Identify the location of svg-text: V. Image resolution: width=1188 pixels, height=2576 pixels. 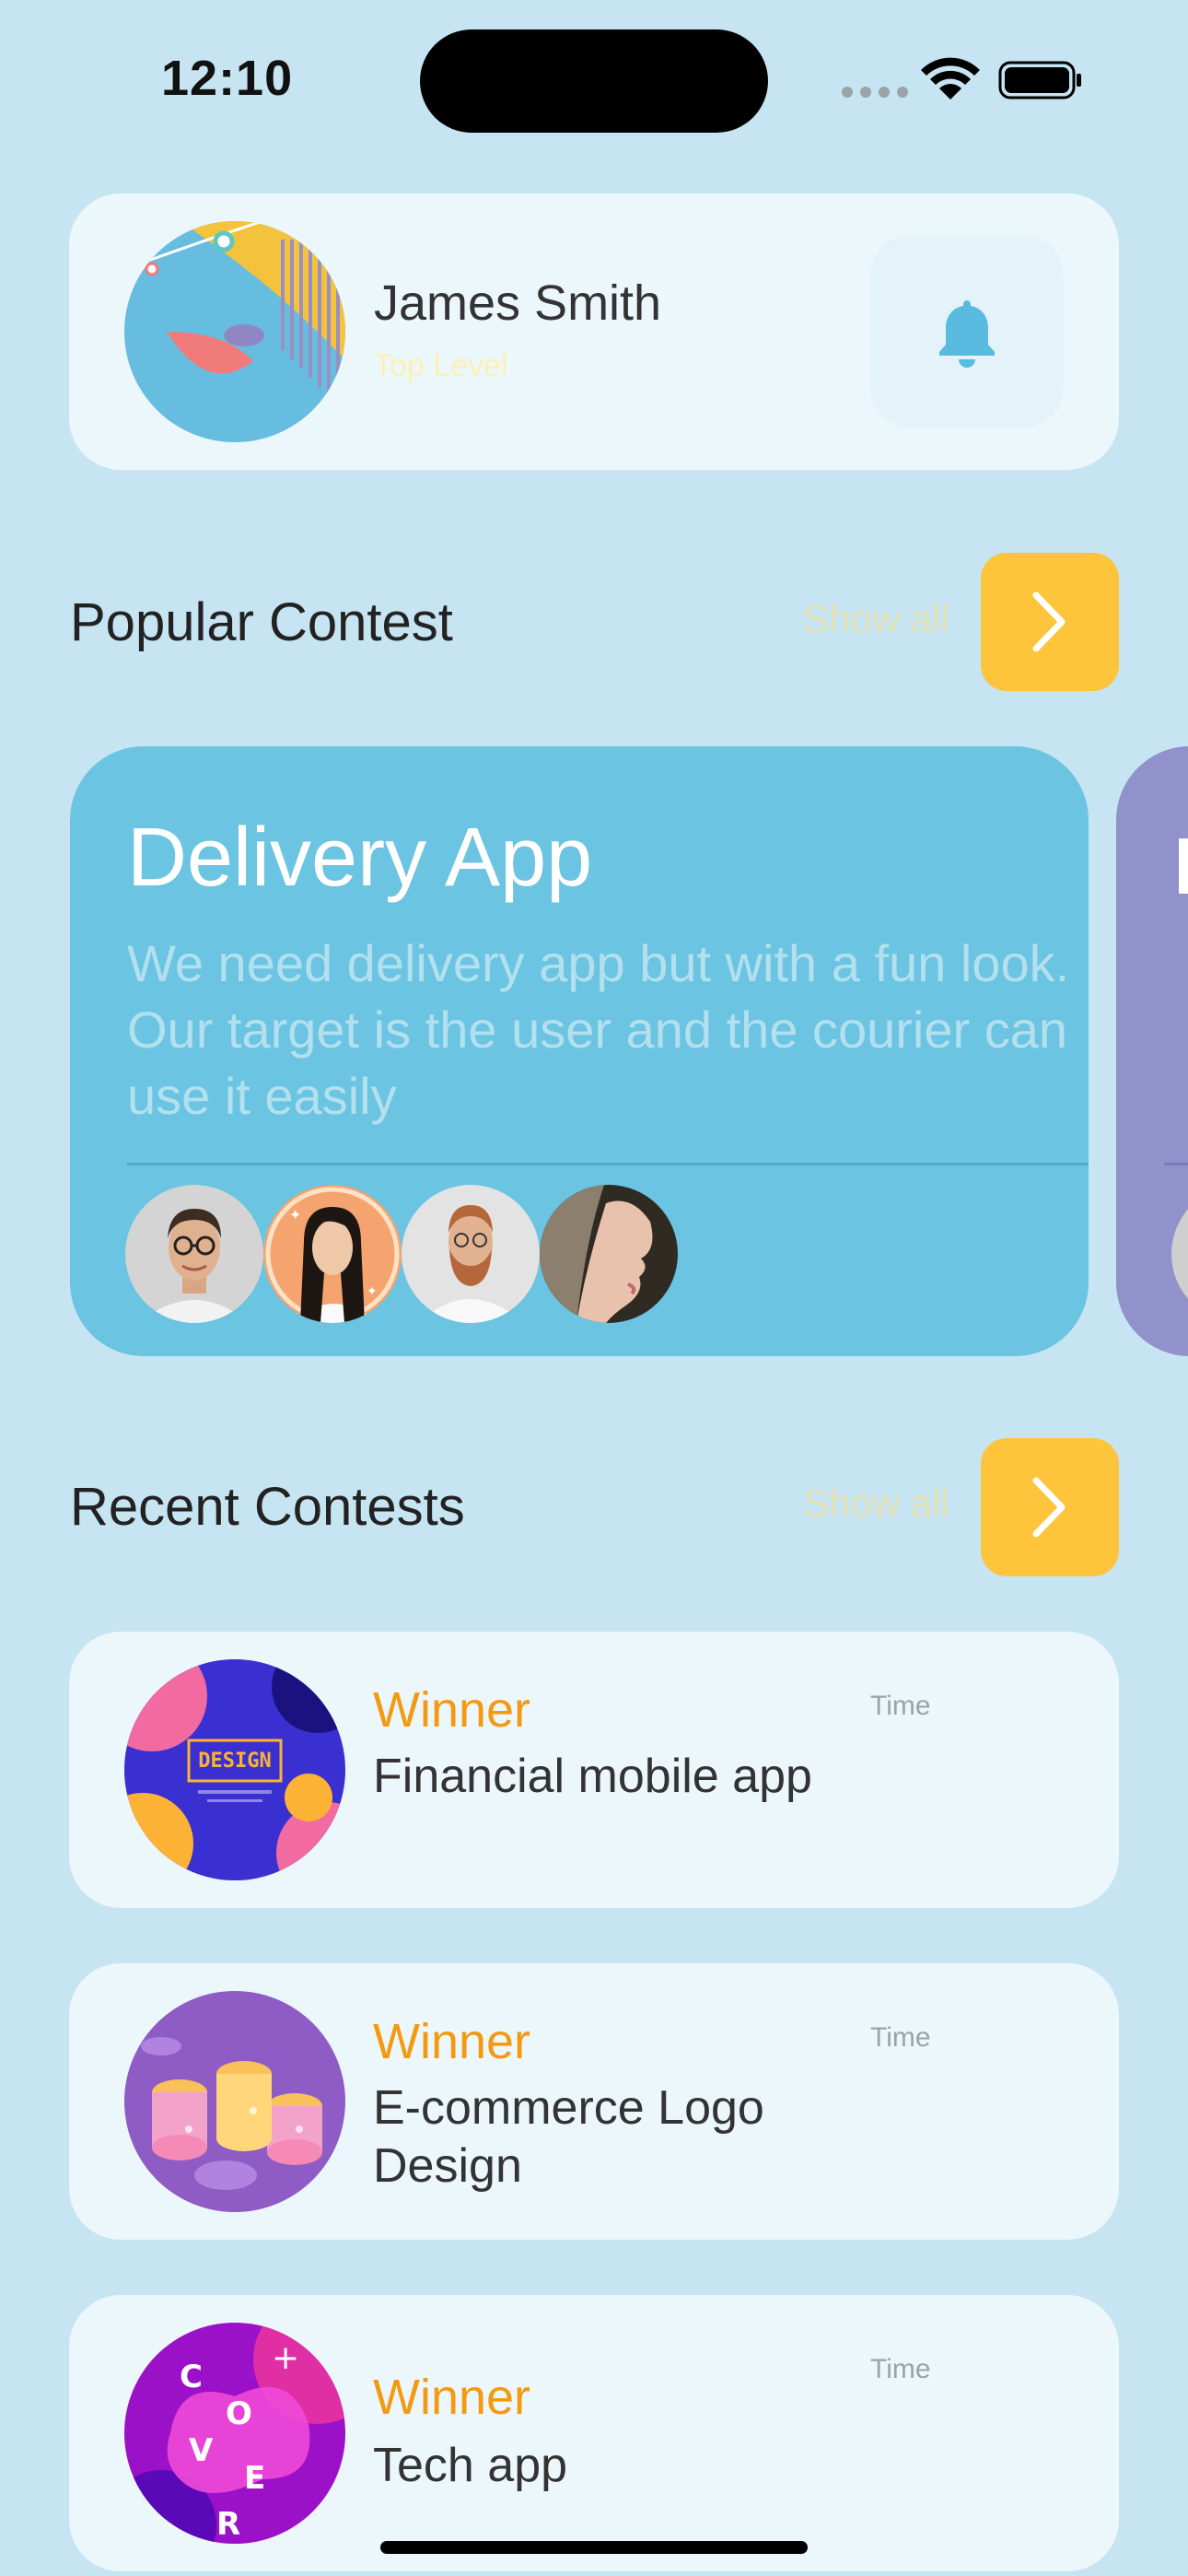
(201, 2450).